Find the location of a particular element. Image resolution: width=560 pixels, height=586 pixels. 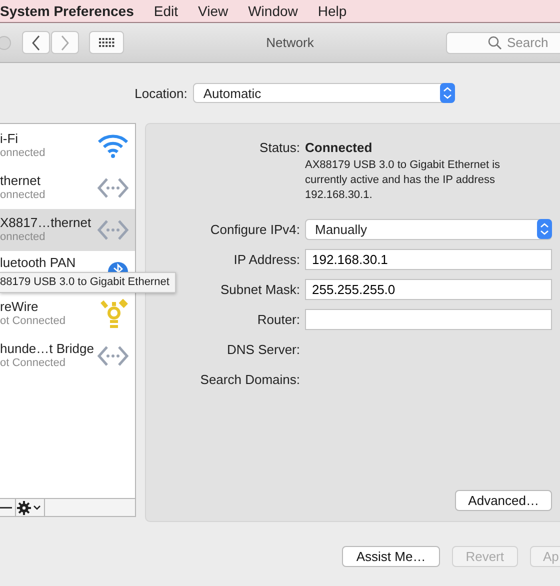

search-field: Search is located at coordinates (503, 43).